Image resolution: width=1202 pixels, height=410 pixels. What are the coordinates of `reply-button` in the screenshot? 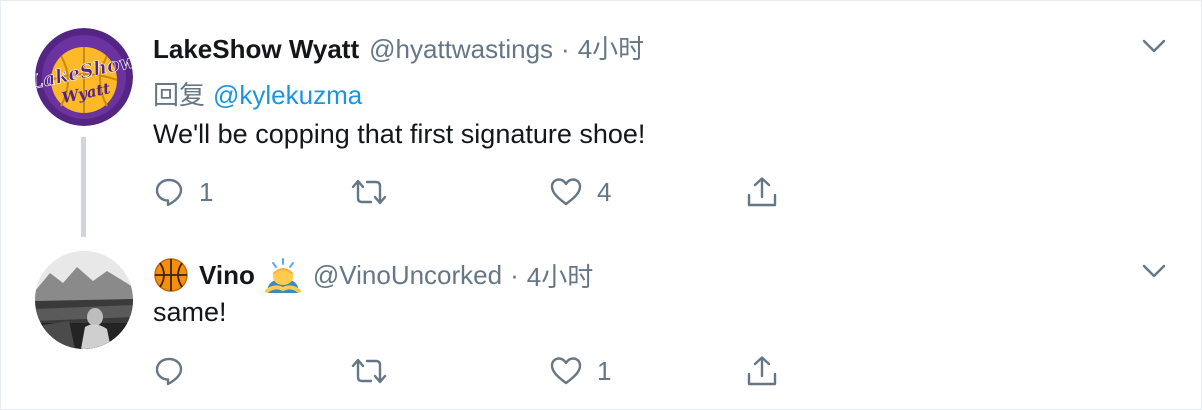 It's located at (176, 371).